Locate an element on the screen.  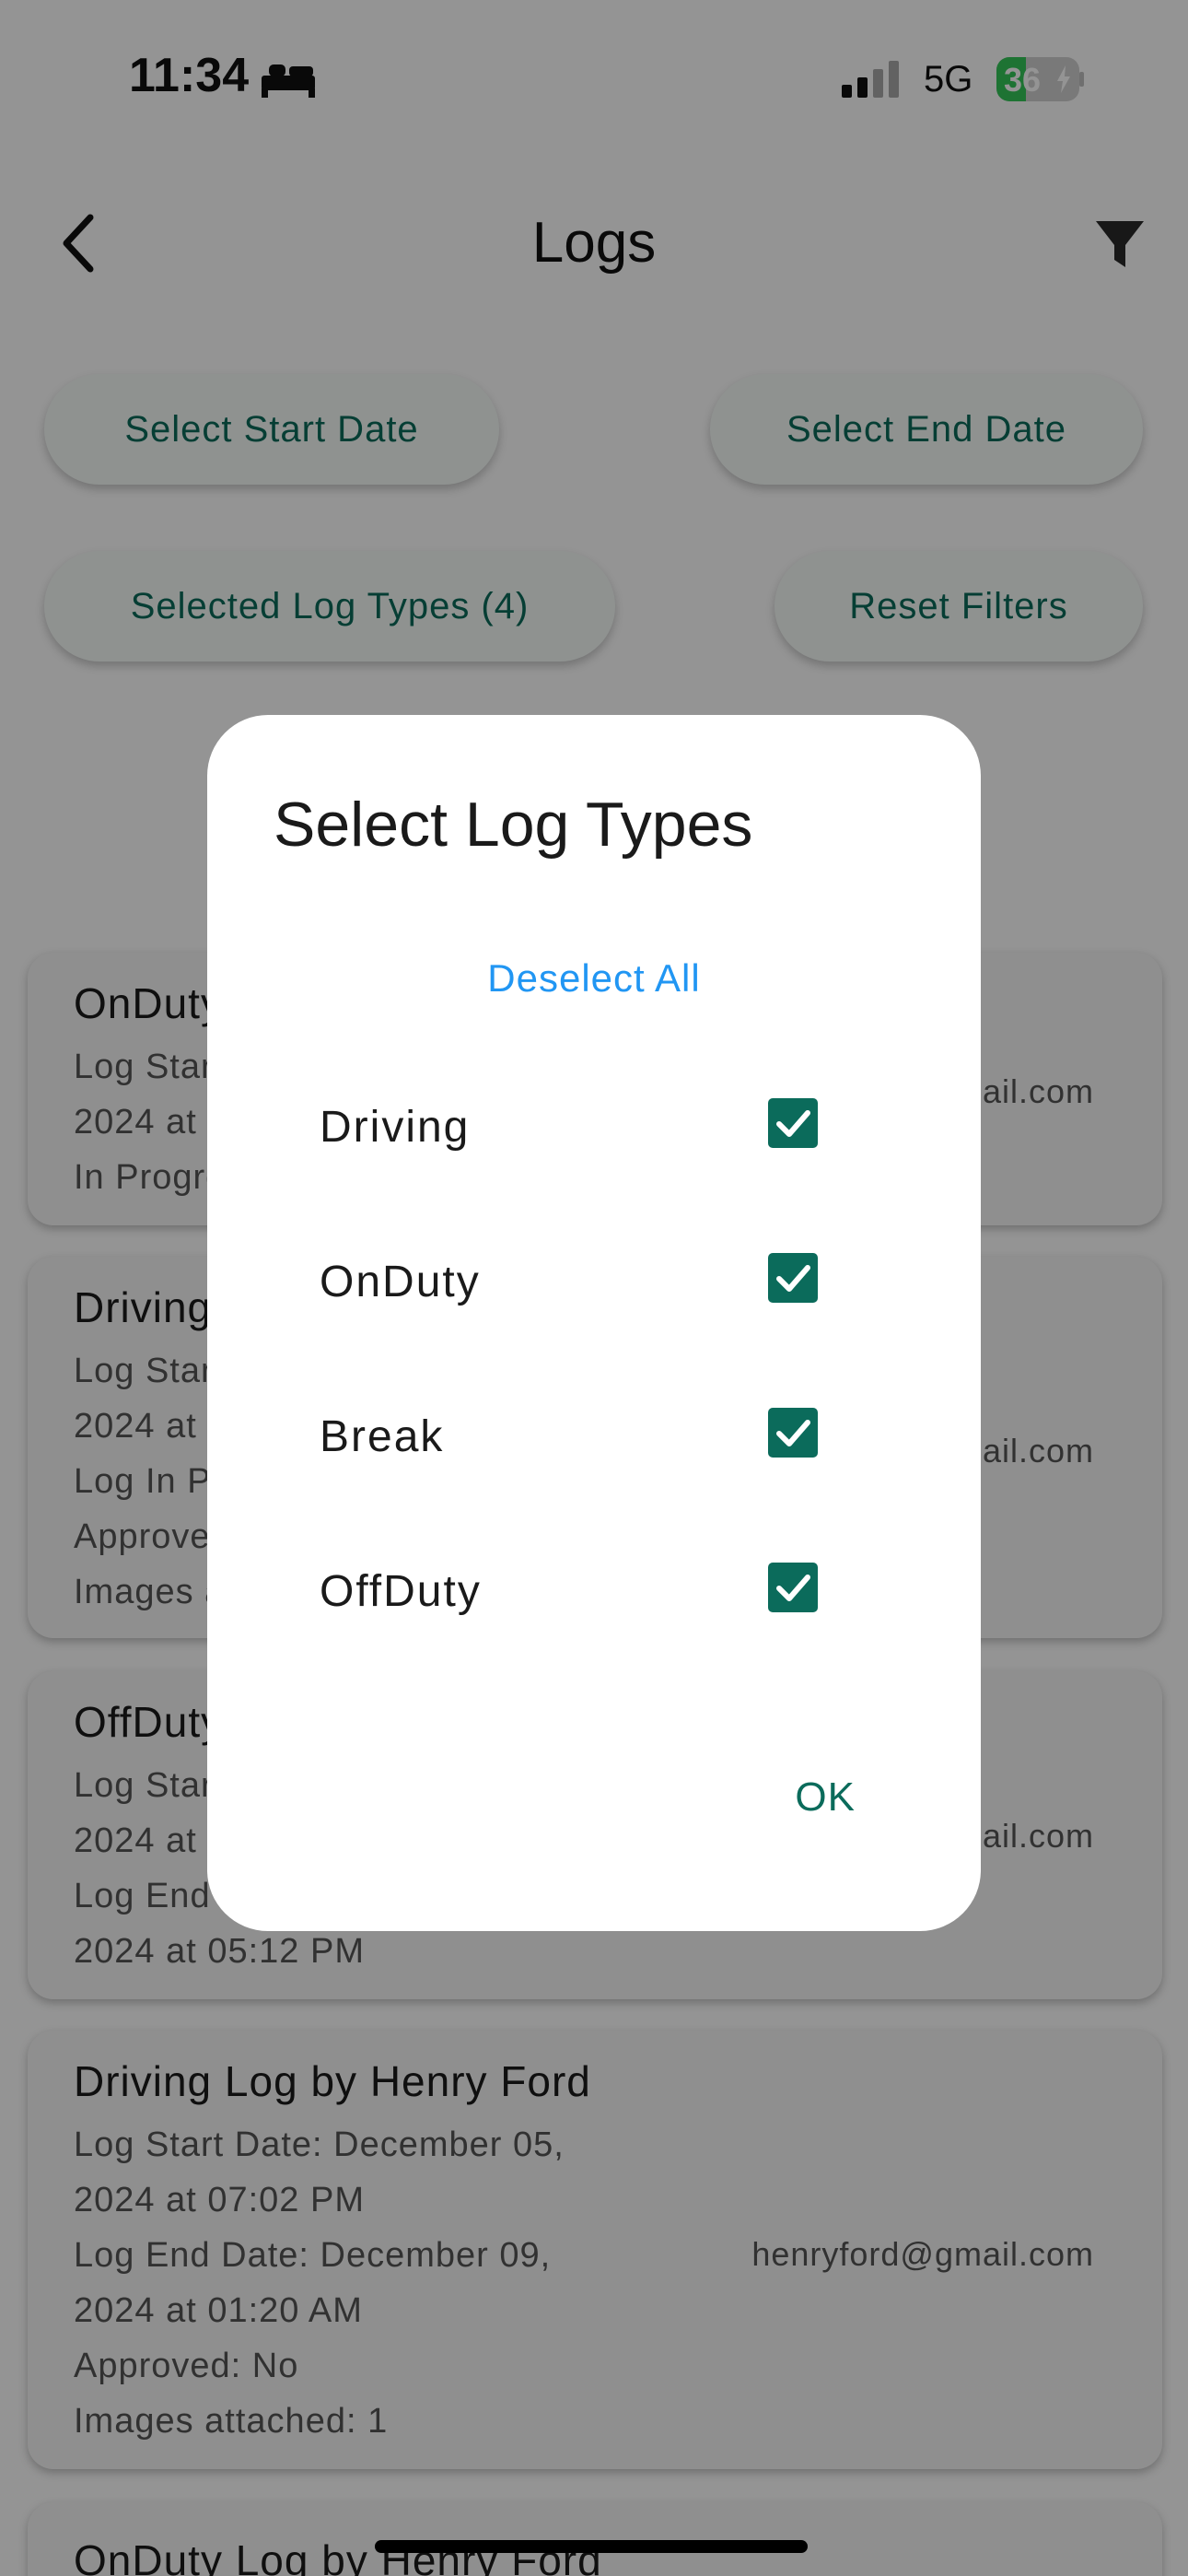
option-break: Break is located at coordinates (603, 1437).